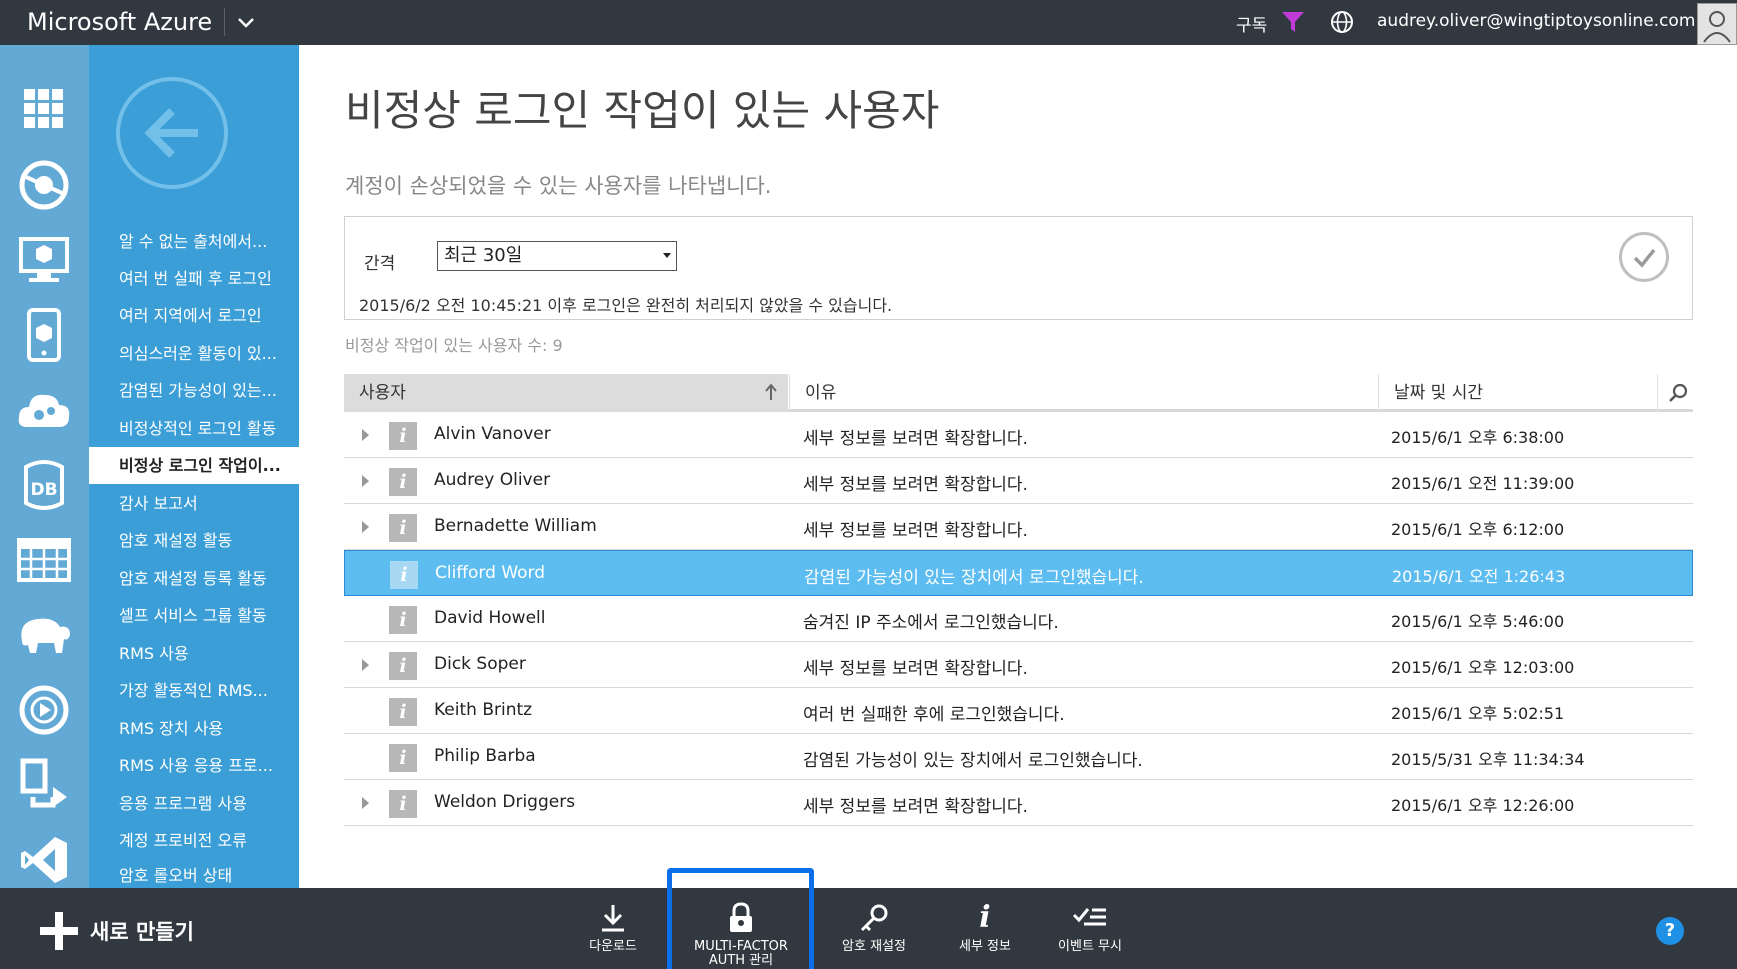  I want to click on cell-date: 2015/6/1 오후 5:02:51, so click(1478, 713).